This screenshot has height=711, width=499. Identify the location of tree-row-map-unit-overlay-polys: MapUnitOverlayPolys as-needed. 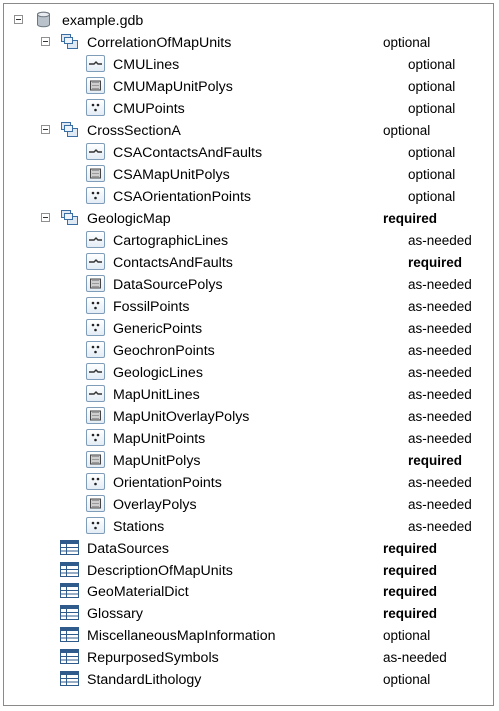
(249, 417).